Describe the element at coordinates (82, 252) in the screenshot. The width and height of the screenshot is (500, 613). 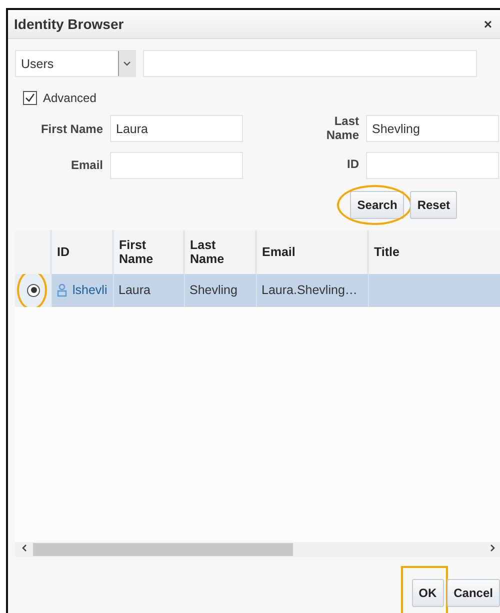
I see `column-header: ID` at that location.